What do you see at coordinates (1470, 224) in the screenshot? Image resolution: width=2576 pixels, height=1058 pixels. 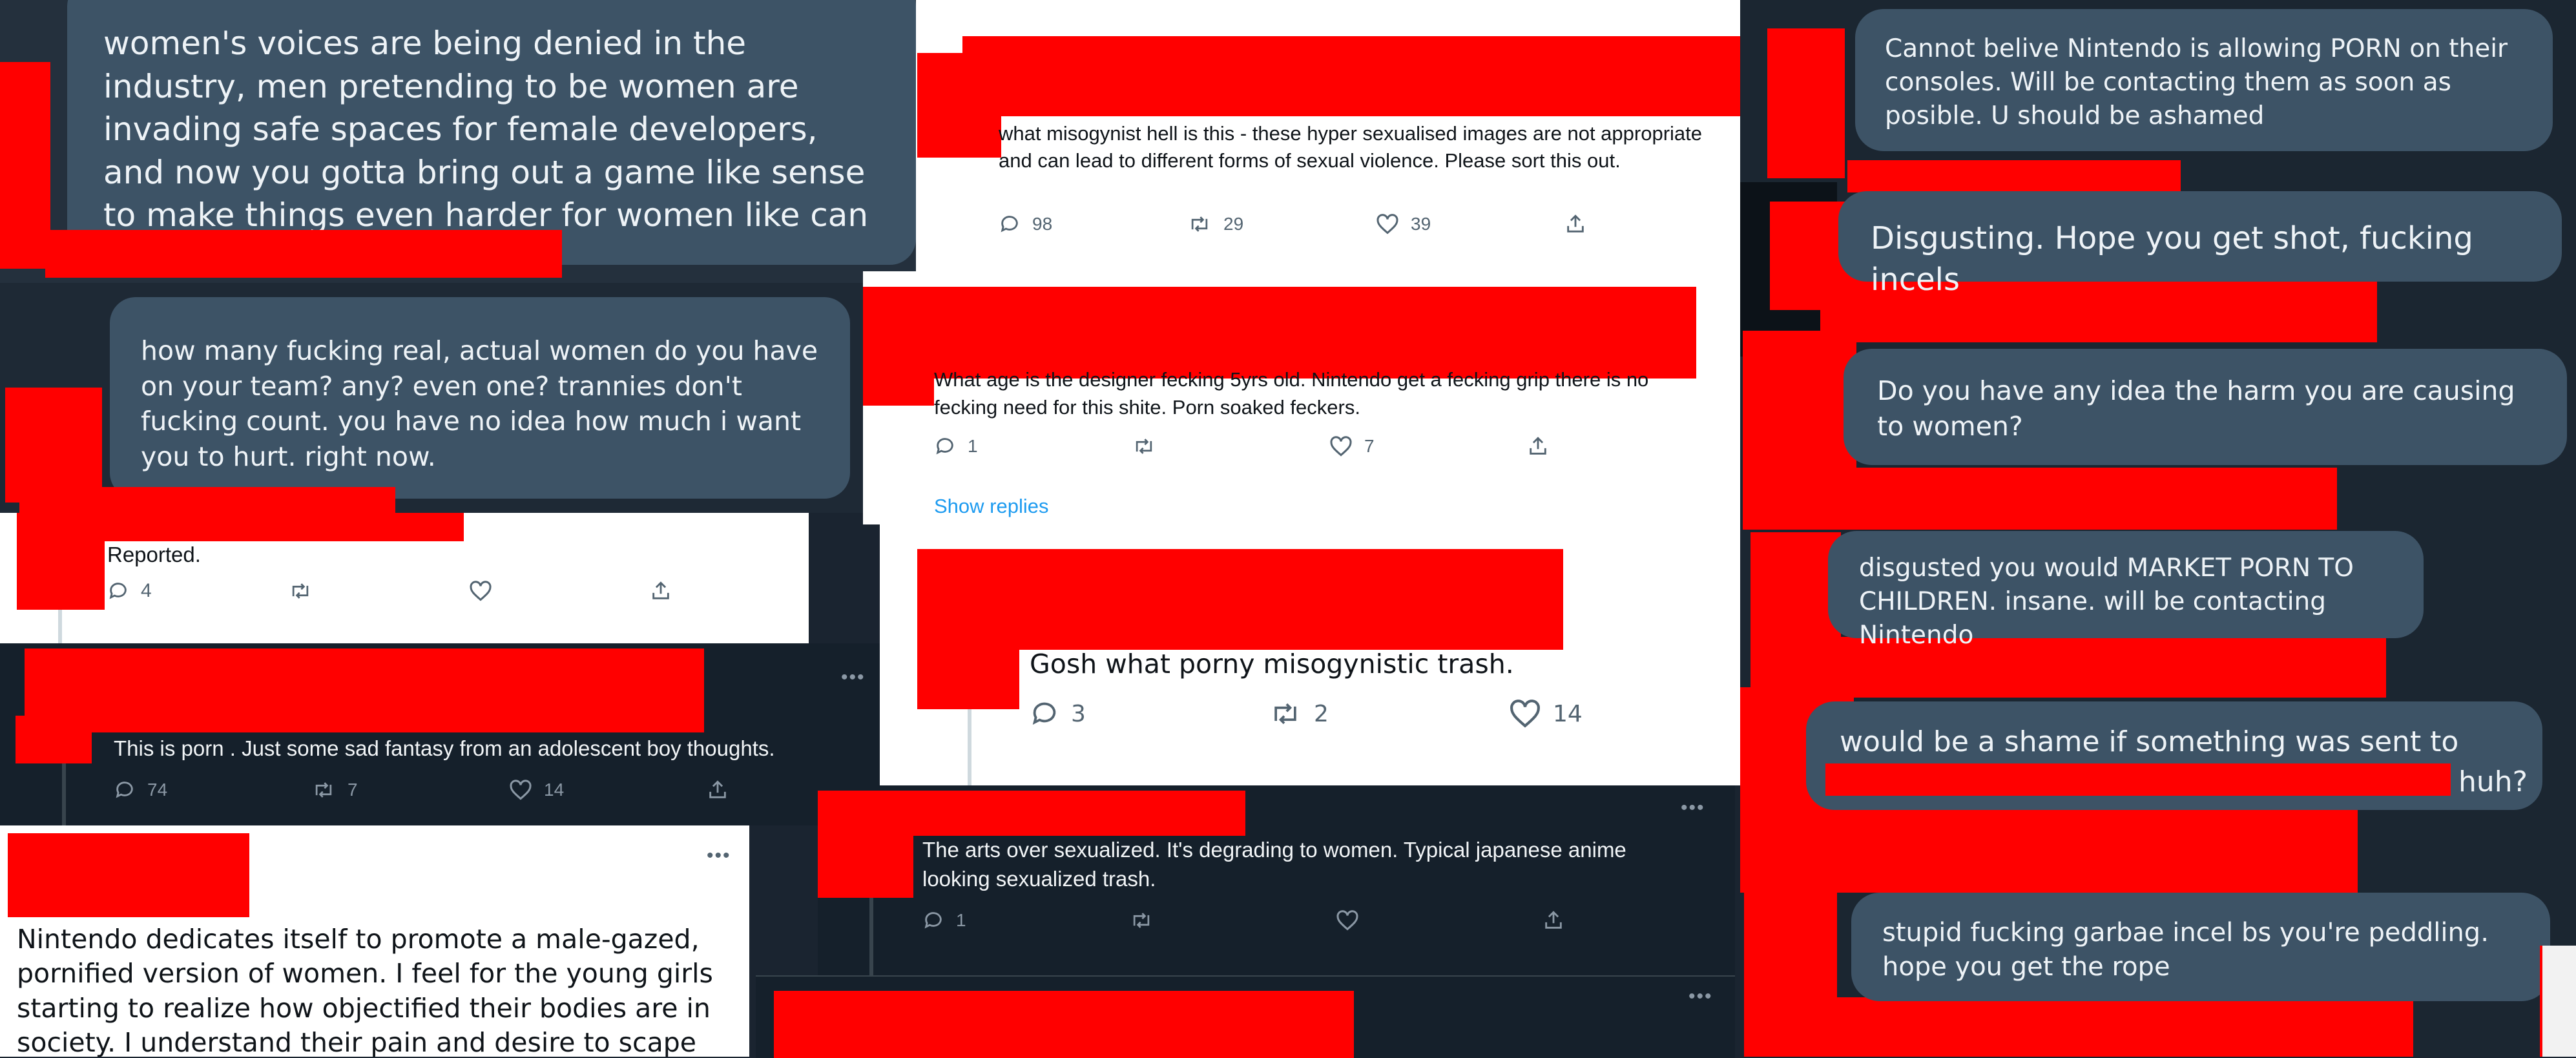 I see `like-button: 39` at bounding box center [1470, 224].